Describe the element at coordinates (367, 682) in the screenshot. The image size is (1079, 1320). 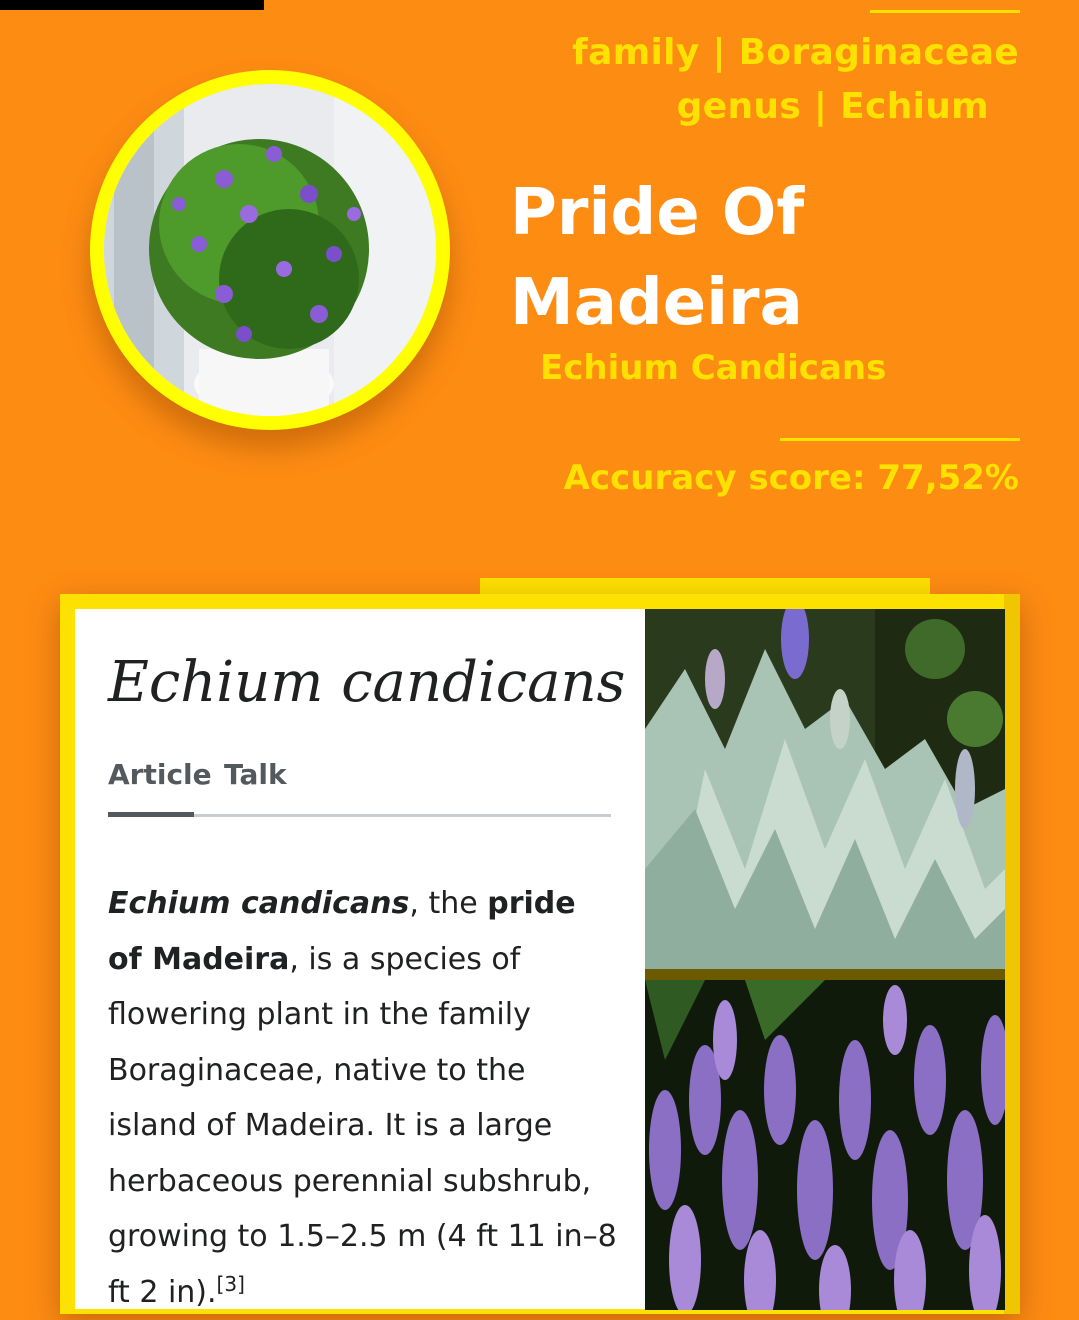
I see `article-title: Echium candicans` at that location.